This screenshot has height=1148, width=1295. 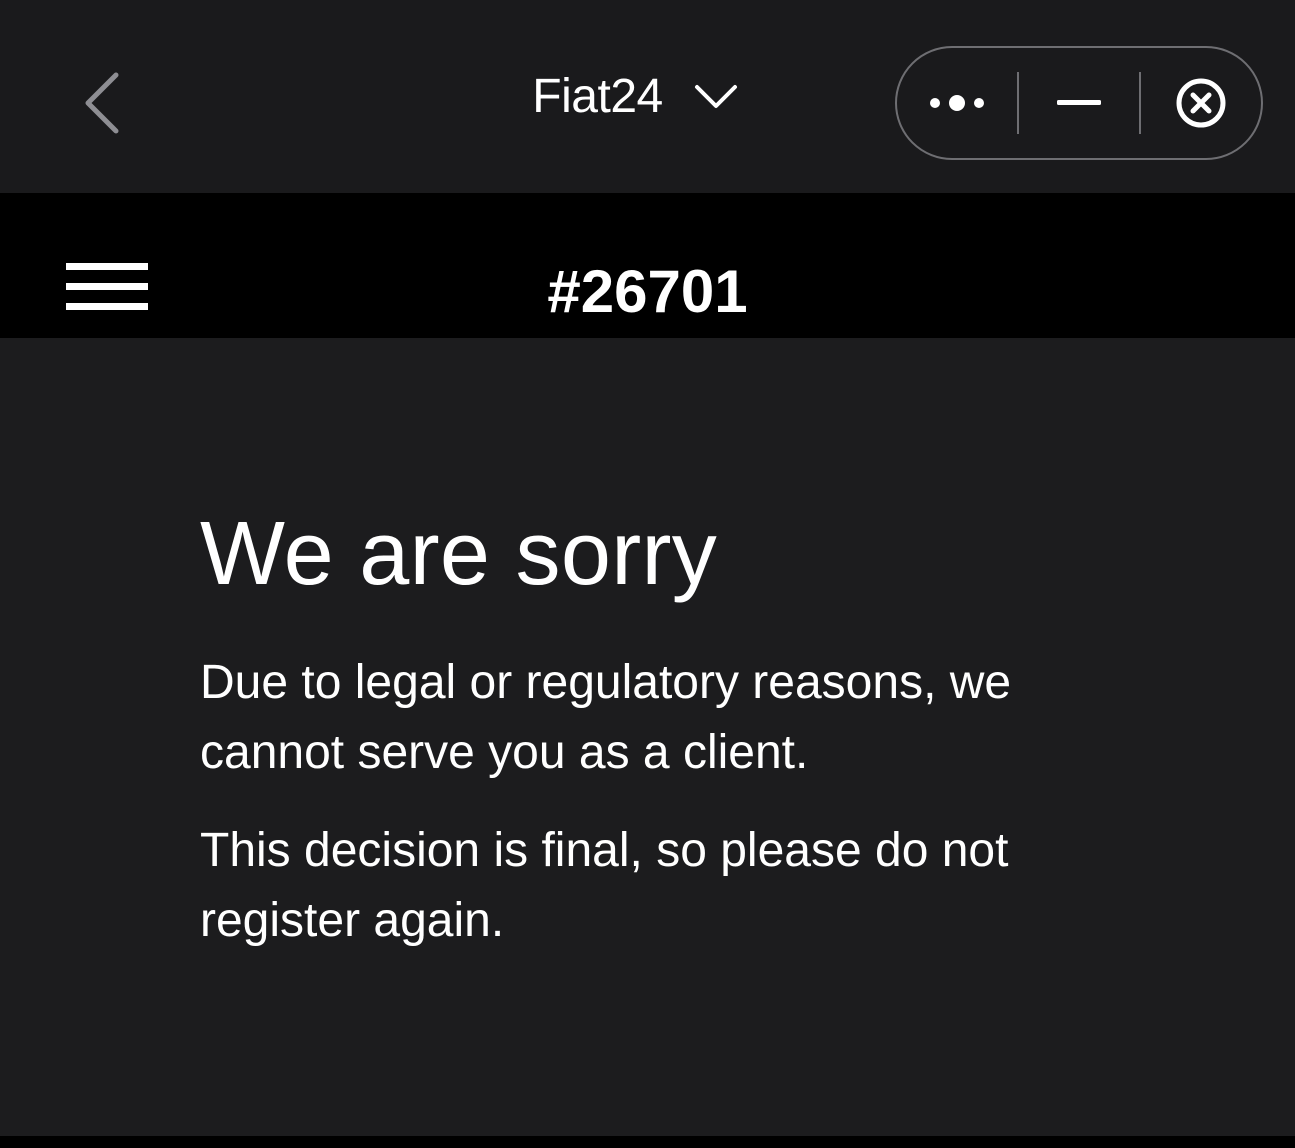 I want to click on more-button, so click(x=957, y=103).